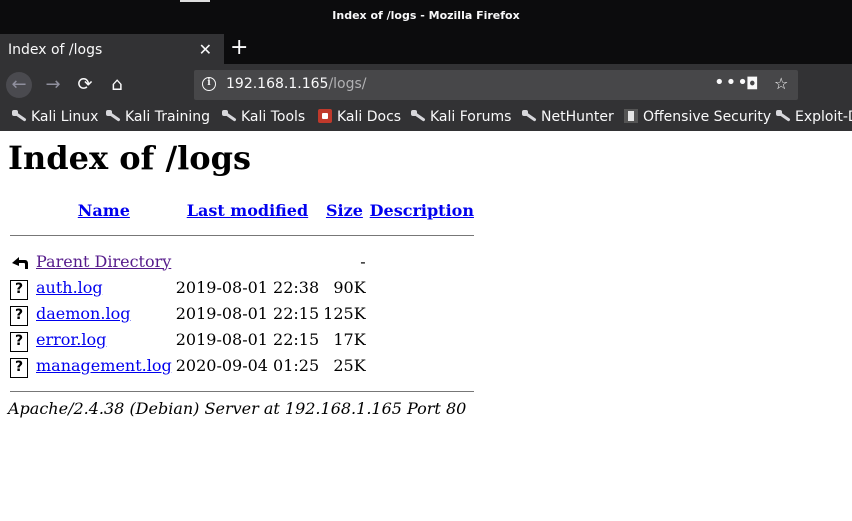 The image size is (852, 521). I want to click on size-column-header: Size, so click(344, 210).